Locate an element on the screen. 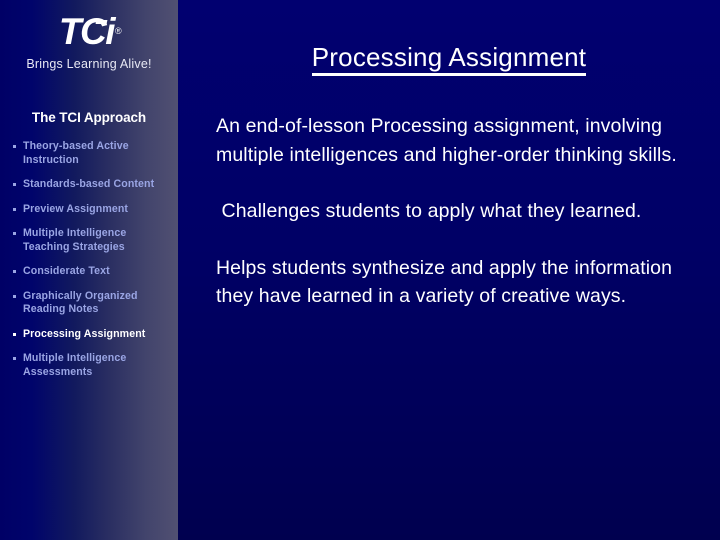 This screenshot has height=540, width=720. sidebar-item-label: Considerate Text is located at coordinates (66, 271).